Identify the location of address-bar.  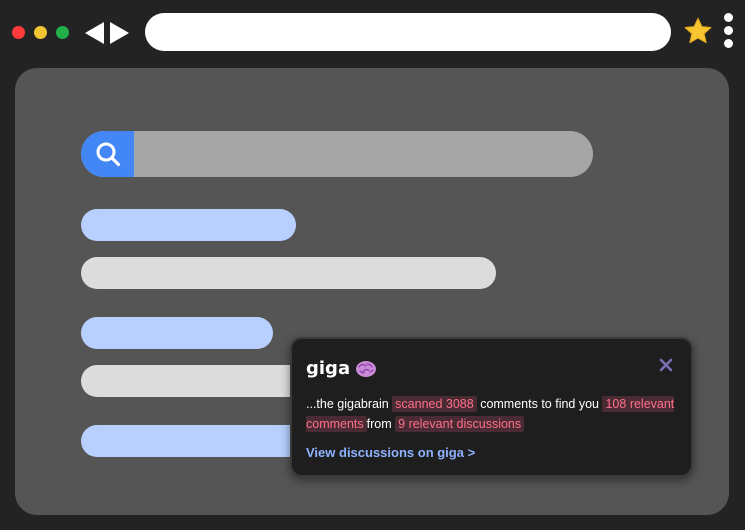
(408, 32).